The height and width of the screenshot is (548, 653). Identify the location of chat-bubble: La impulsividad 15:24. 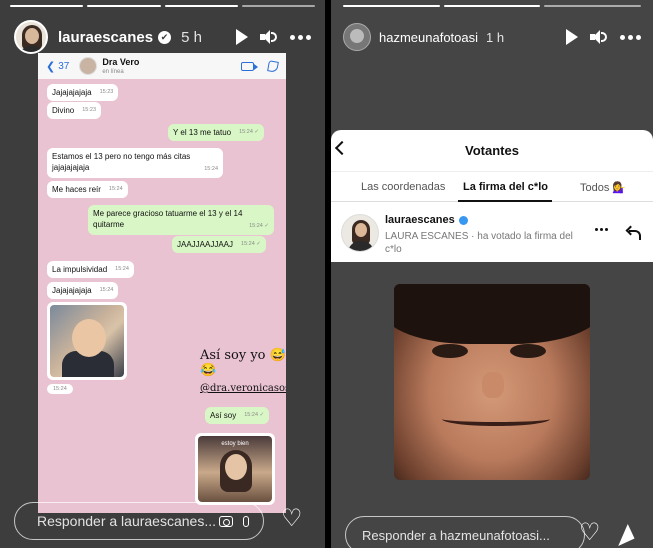
(90, 269).